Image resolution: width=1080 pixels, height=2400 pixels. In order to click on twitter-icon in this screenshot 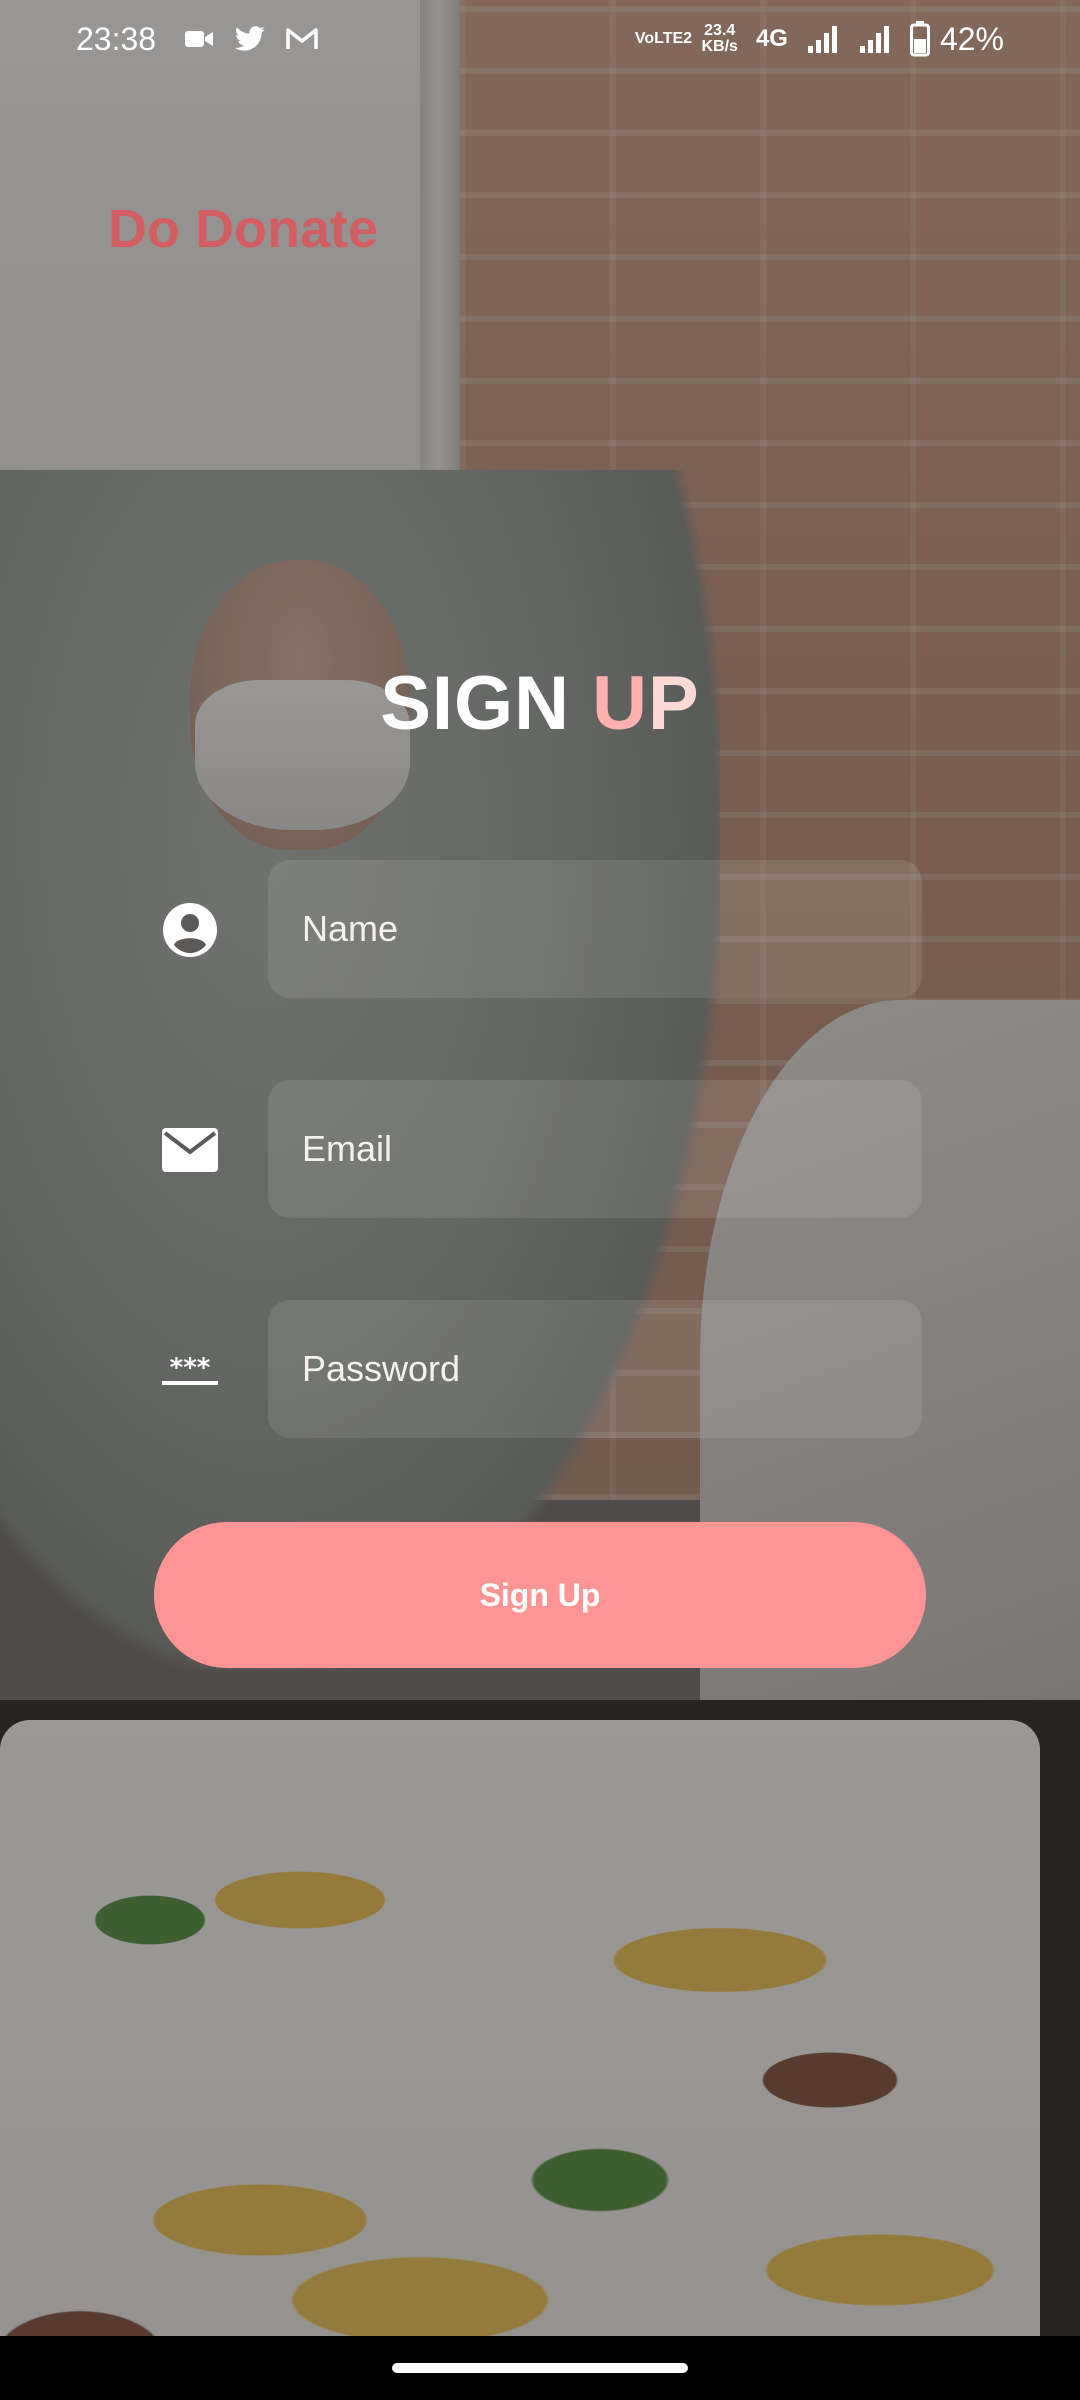, I will do `click(250, 39)`.